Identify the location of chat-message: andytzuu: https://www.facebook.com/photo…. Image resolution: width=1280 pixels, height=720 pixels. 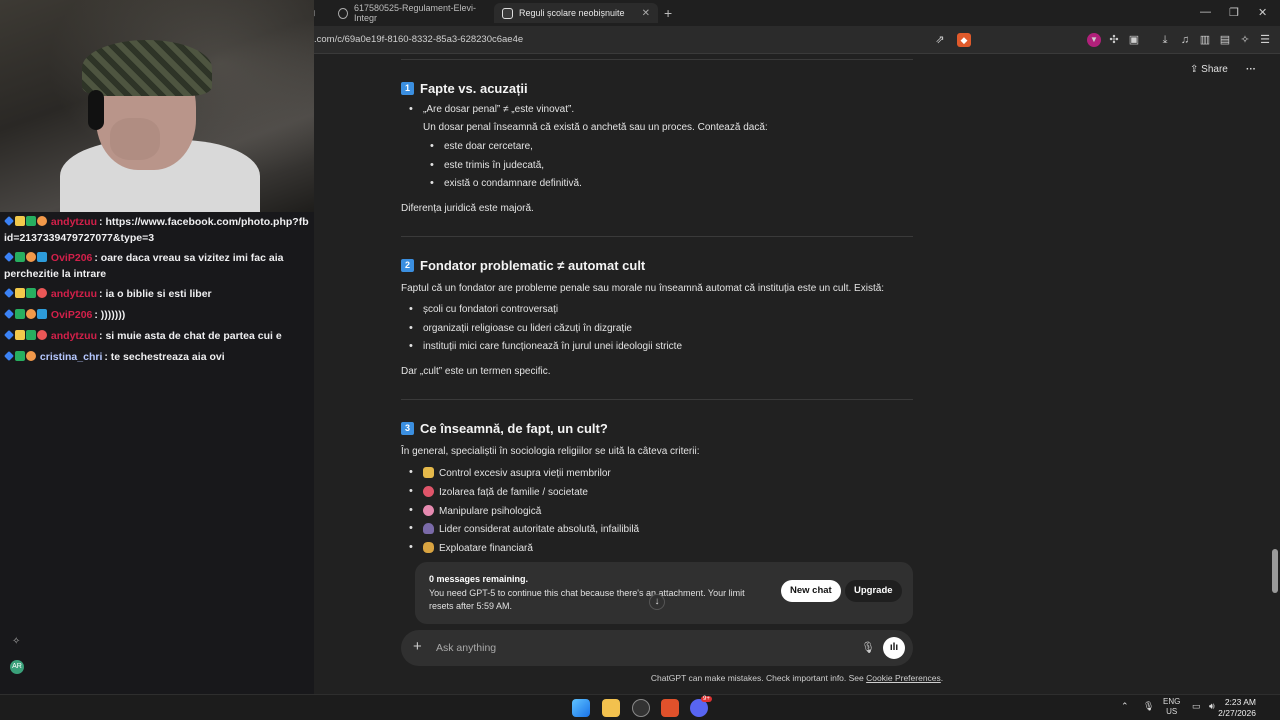
(156, 230).